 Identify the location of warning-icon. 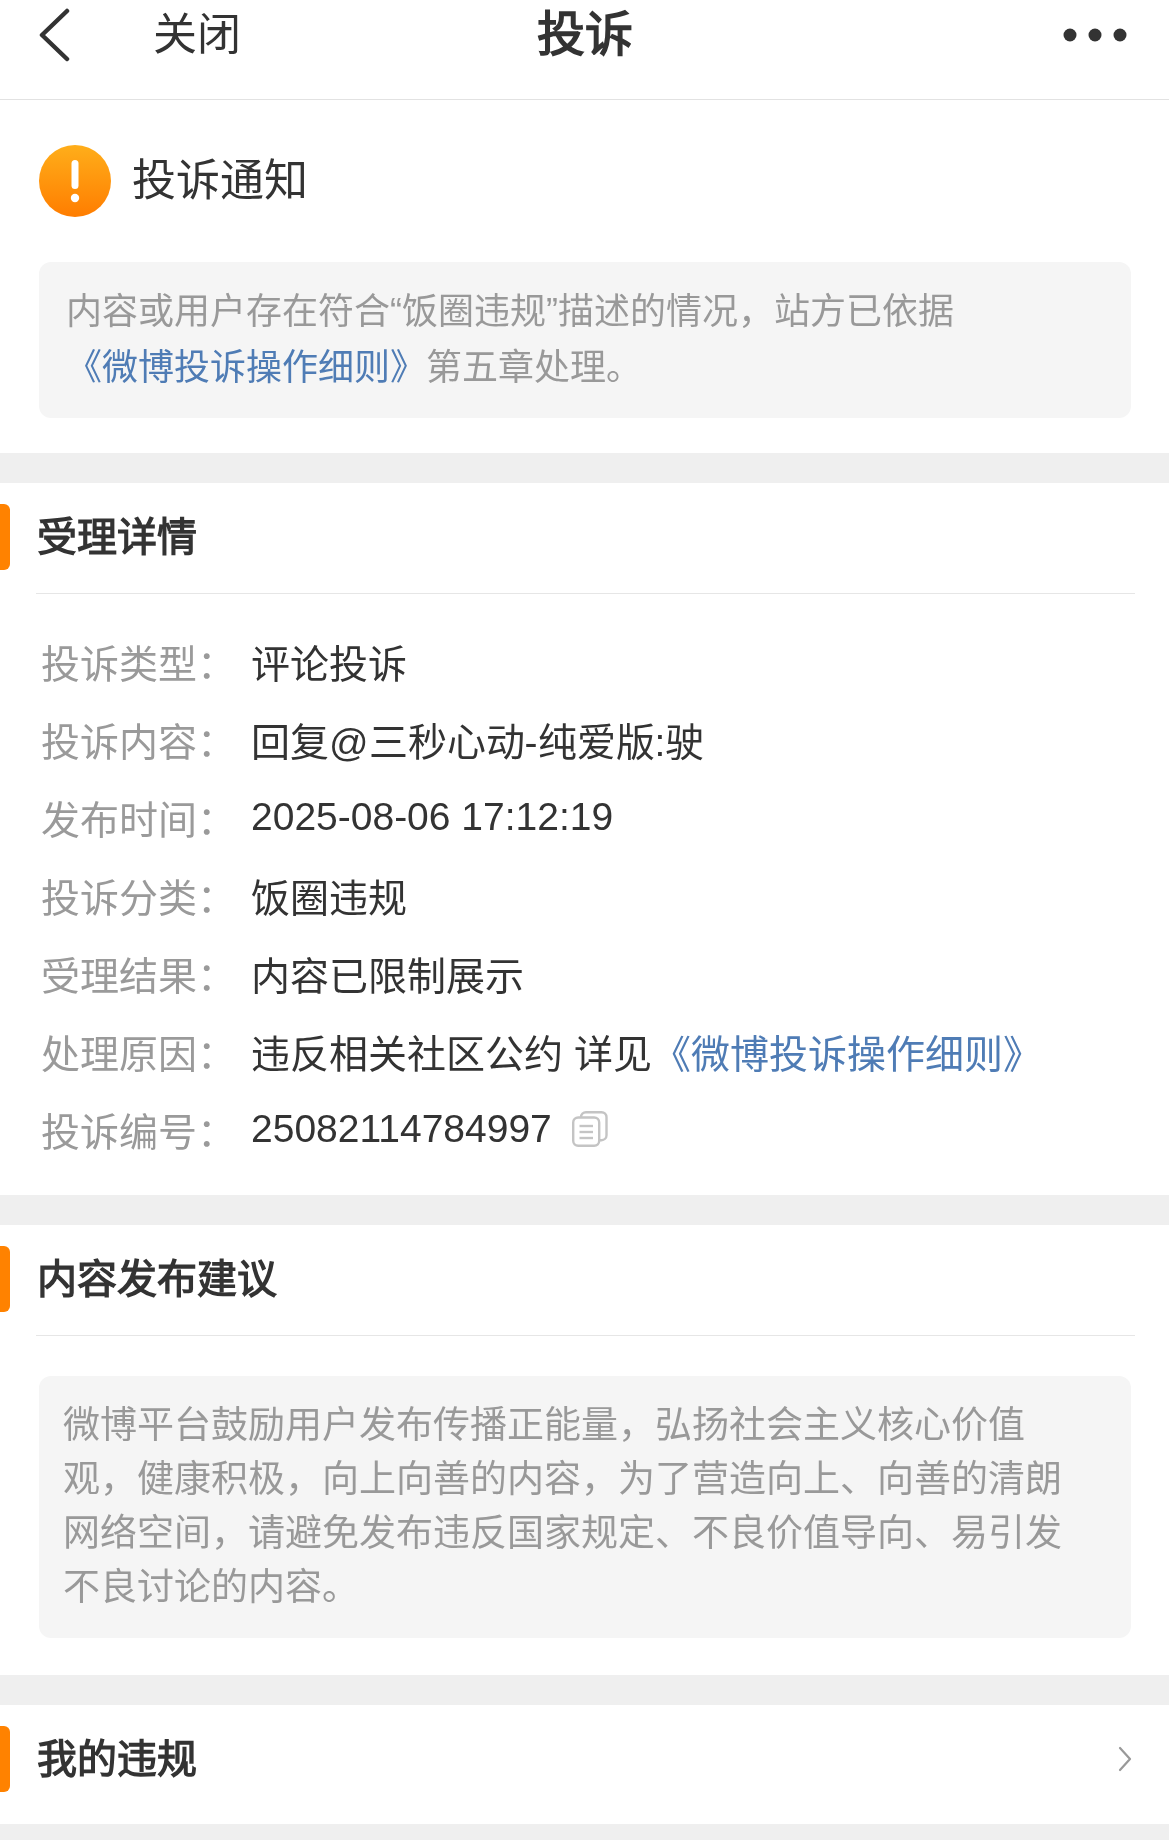
(75, 181).